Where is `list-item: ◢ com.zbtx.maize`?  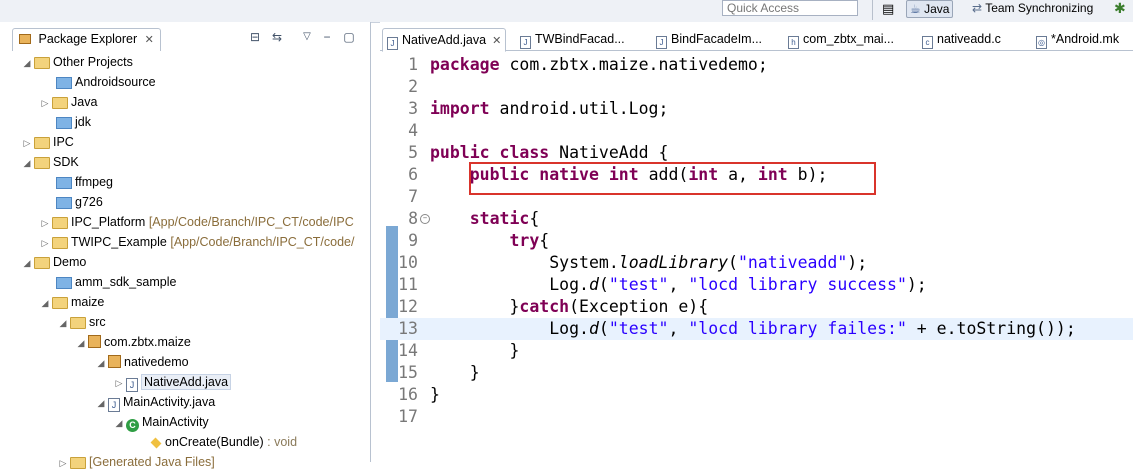 list-item: ◢ com.zbtx.maize is located at coordinates (133, 342).